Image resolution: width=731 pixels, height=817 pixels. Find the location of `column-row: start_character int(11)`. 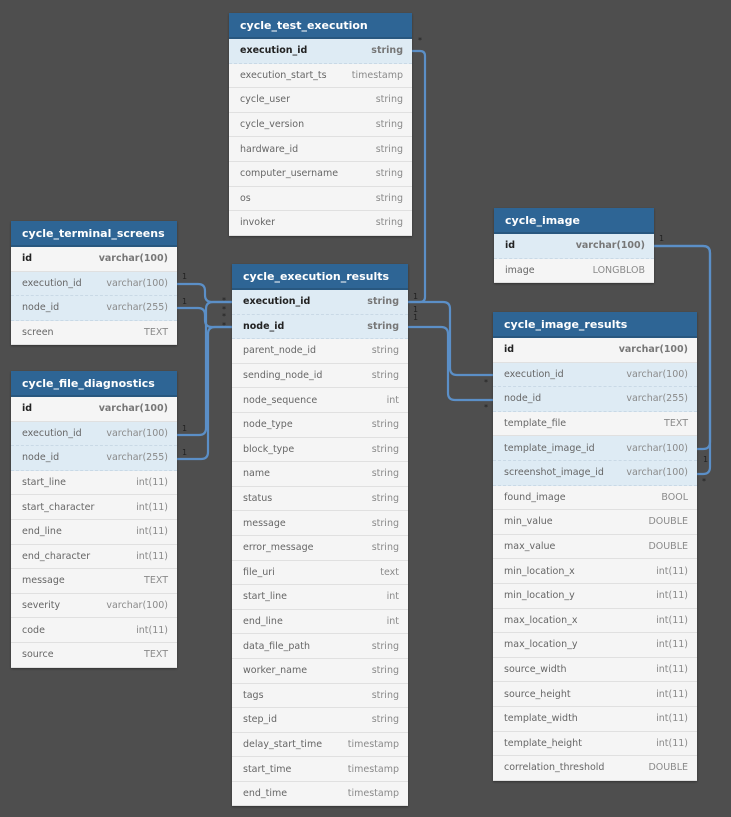

column-row: start_character int(11) is located at coordinates (94, 507).